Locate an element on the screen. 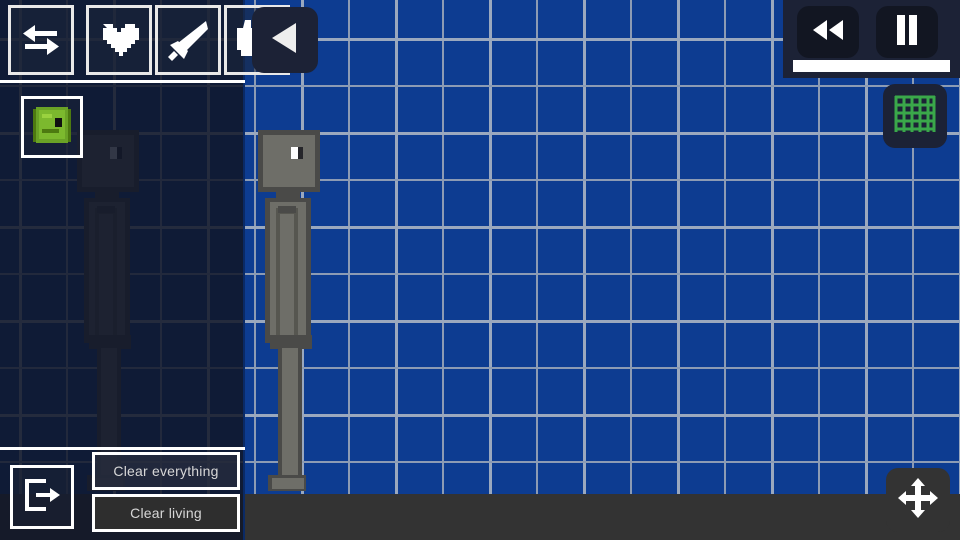 Image resolution: width=960 pixels, height=540 pixels. swap-arrows-icon is located at coordinates (41, 40).